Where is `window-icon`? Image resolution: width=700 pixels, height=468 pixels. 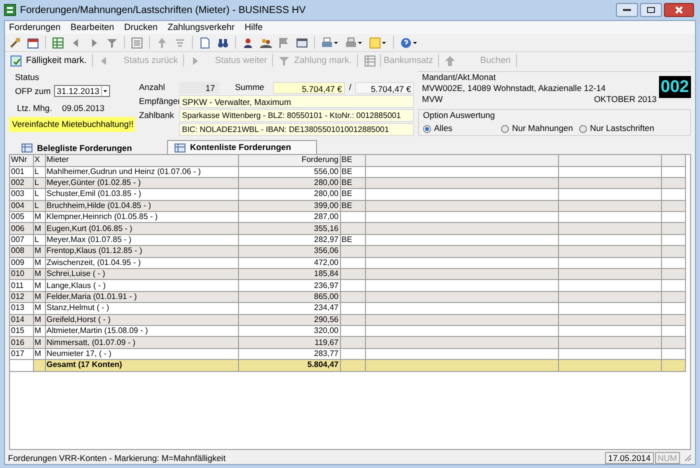
window-icon is located at coordinates (302, 42).